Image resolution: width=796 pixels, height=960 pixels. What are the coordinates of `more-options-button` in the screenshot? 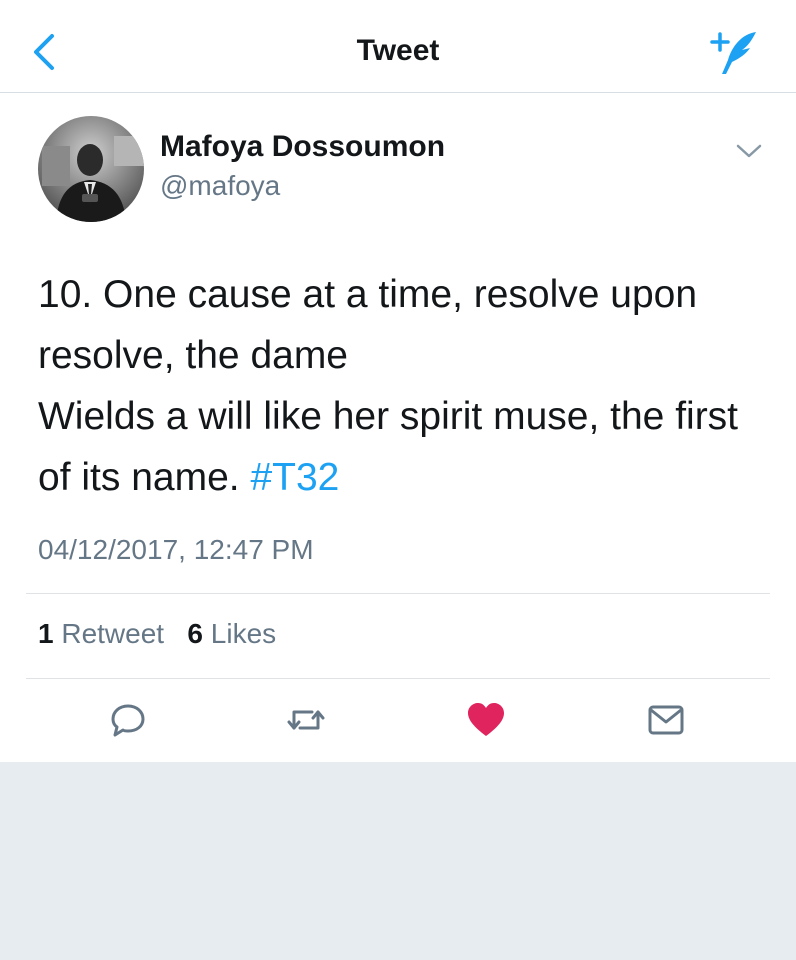 It's located at (749, 151).